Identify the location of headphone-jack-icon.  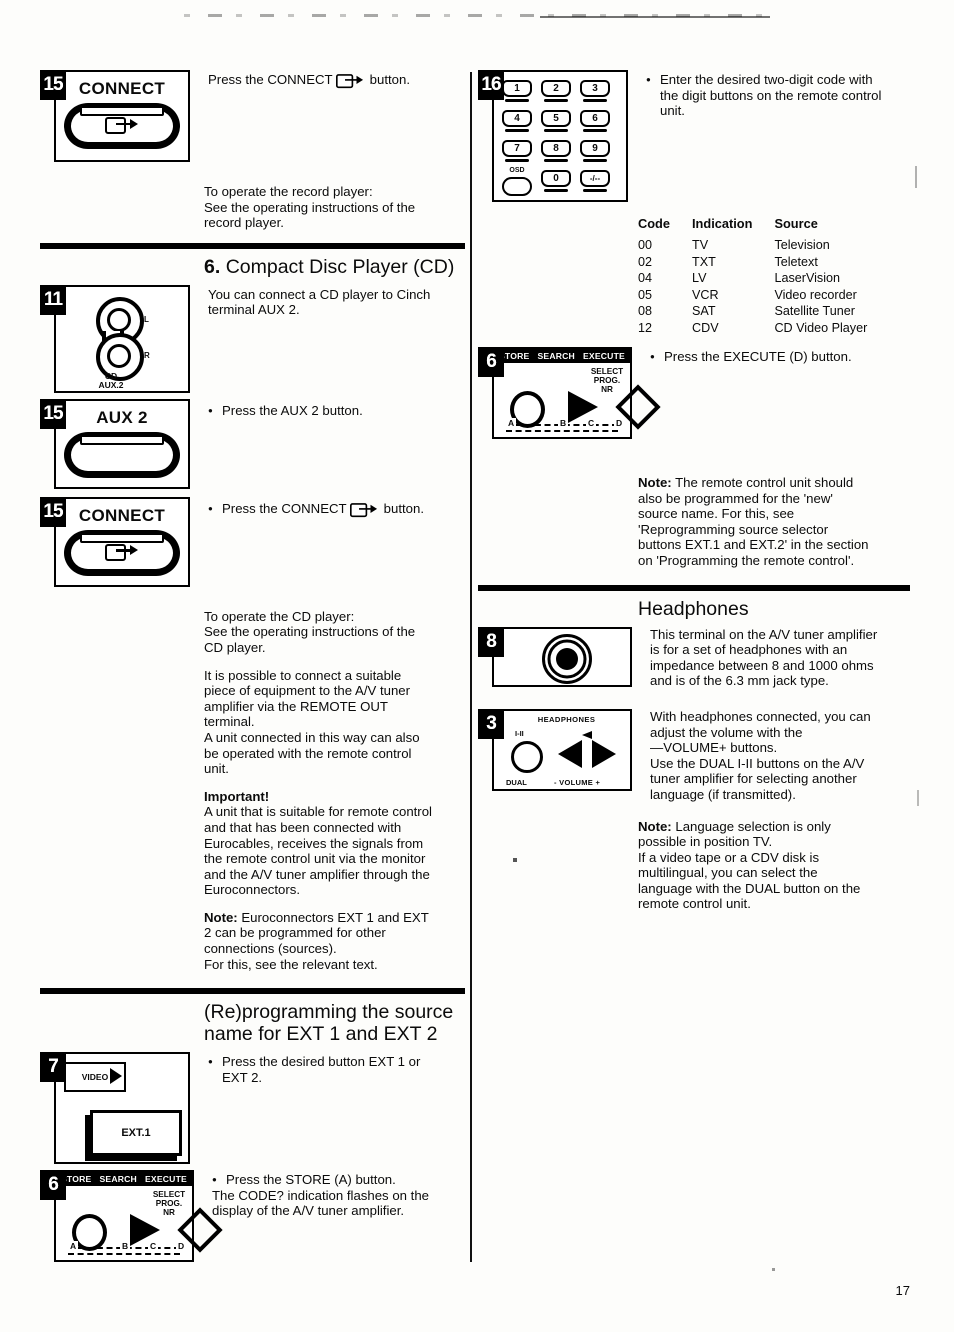
(566, 659).